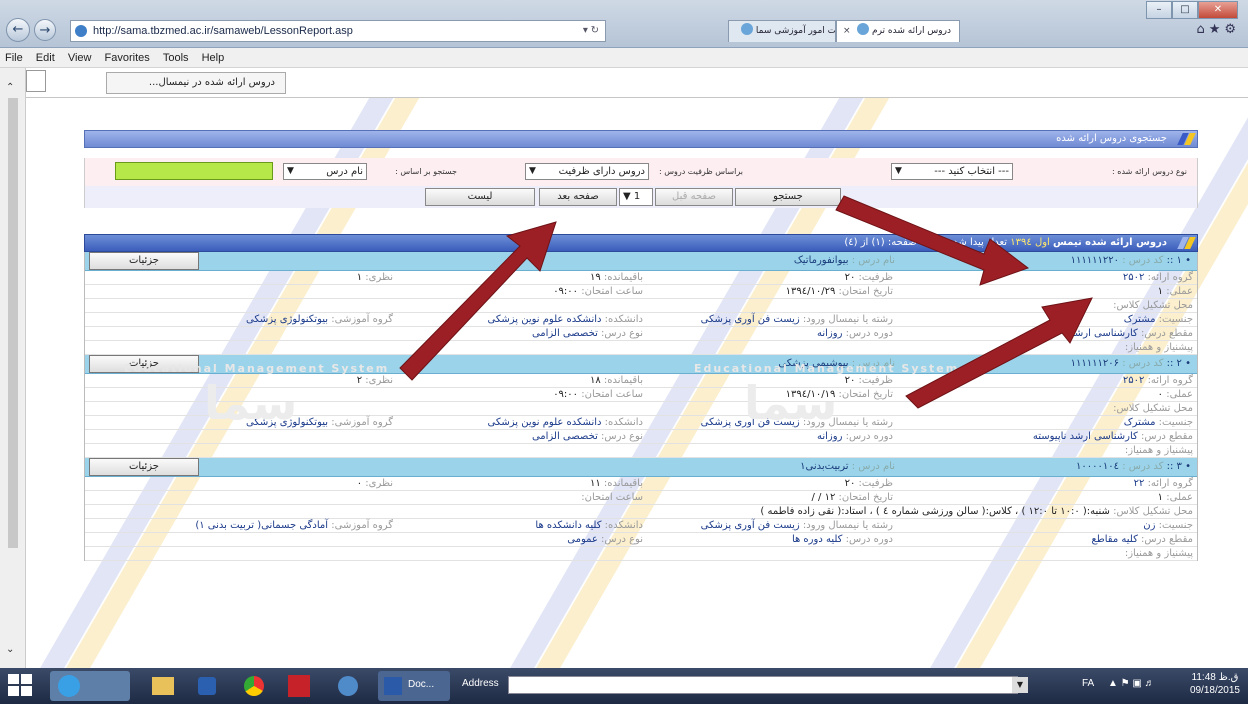 Image resolution: width=1248 pixels, height=704 pixels. What do you see at coordinates (36, 81) in the screenshot?
I see `frame-box` at bounding box center [36, 81].